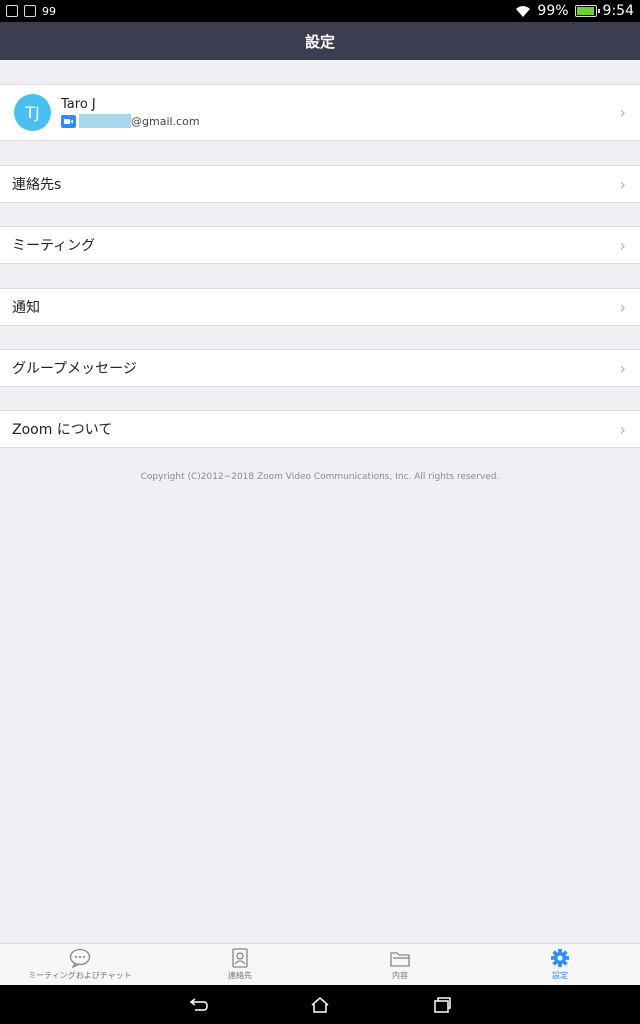  I want to click on image-notification-icon, so click(30, 11).